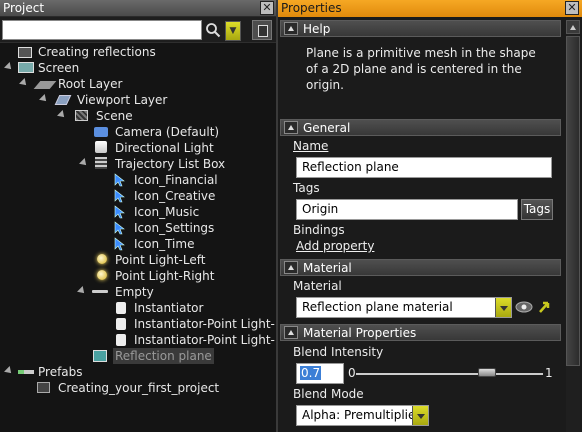  What do you see at coordinates (167, 132) in the screenshot?
I see `tree-item-label: Camera (Default)` at bounding box center [167, 132].